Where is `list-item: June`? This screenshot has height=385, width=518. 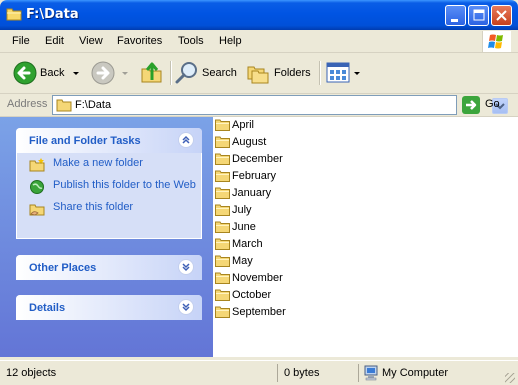 list-item: June is located at coordinates (275, 227).